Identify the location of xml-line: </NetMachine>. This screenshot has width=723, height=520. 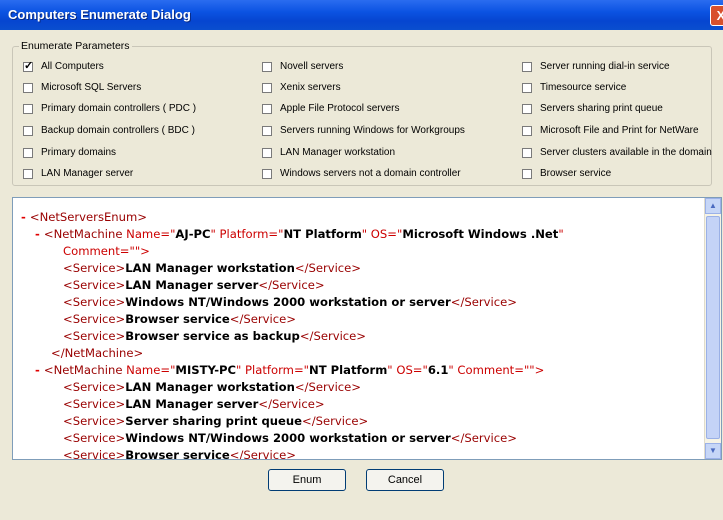
(292, 353).